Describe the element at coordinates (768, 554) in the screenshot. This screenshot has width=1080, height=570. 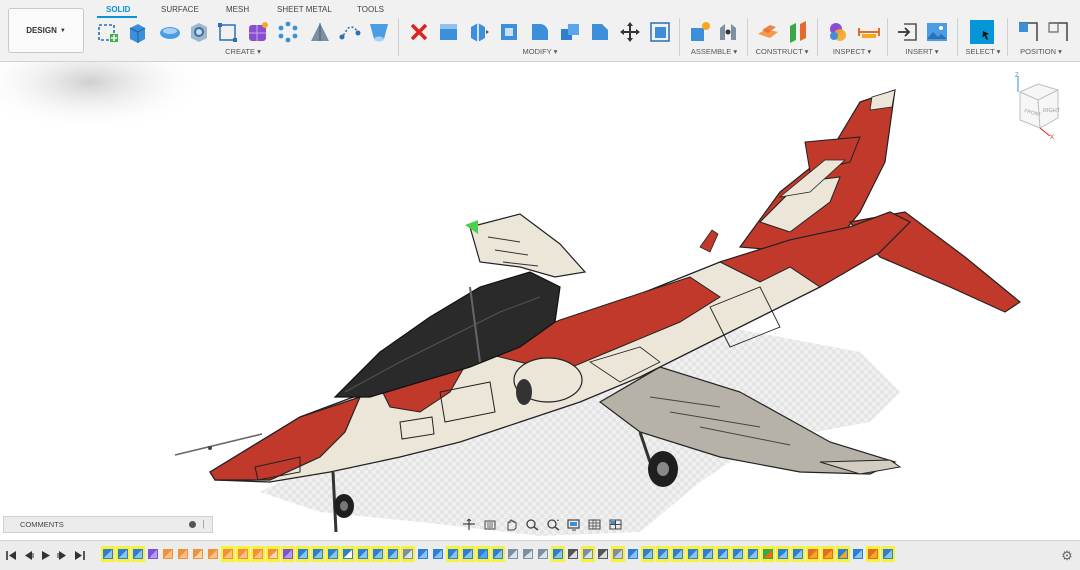
I see `timeline-feature-appearance` at that location.